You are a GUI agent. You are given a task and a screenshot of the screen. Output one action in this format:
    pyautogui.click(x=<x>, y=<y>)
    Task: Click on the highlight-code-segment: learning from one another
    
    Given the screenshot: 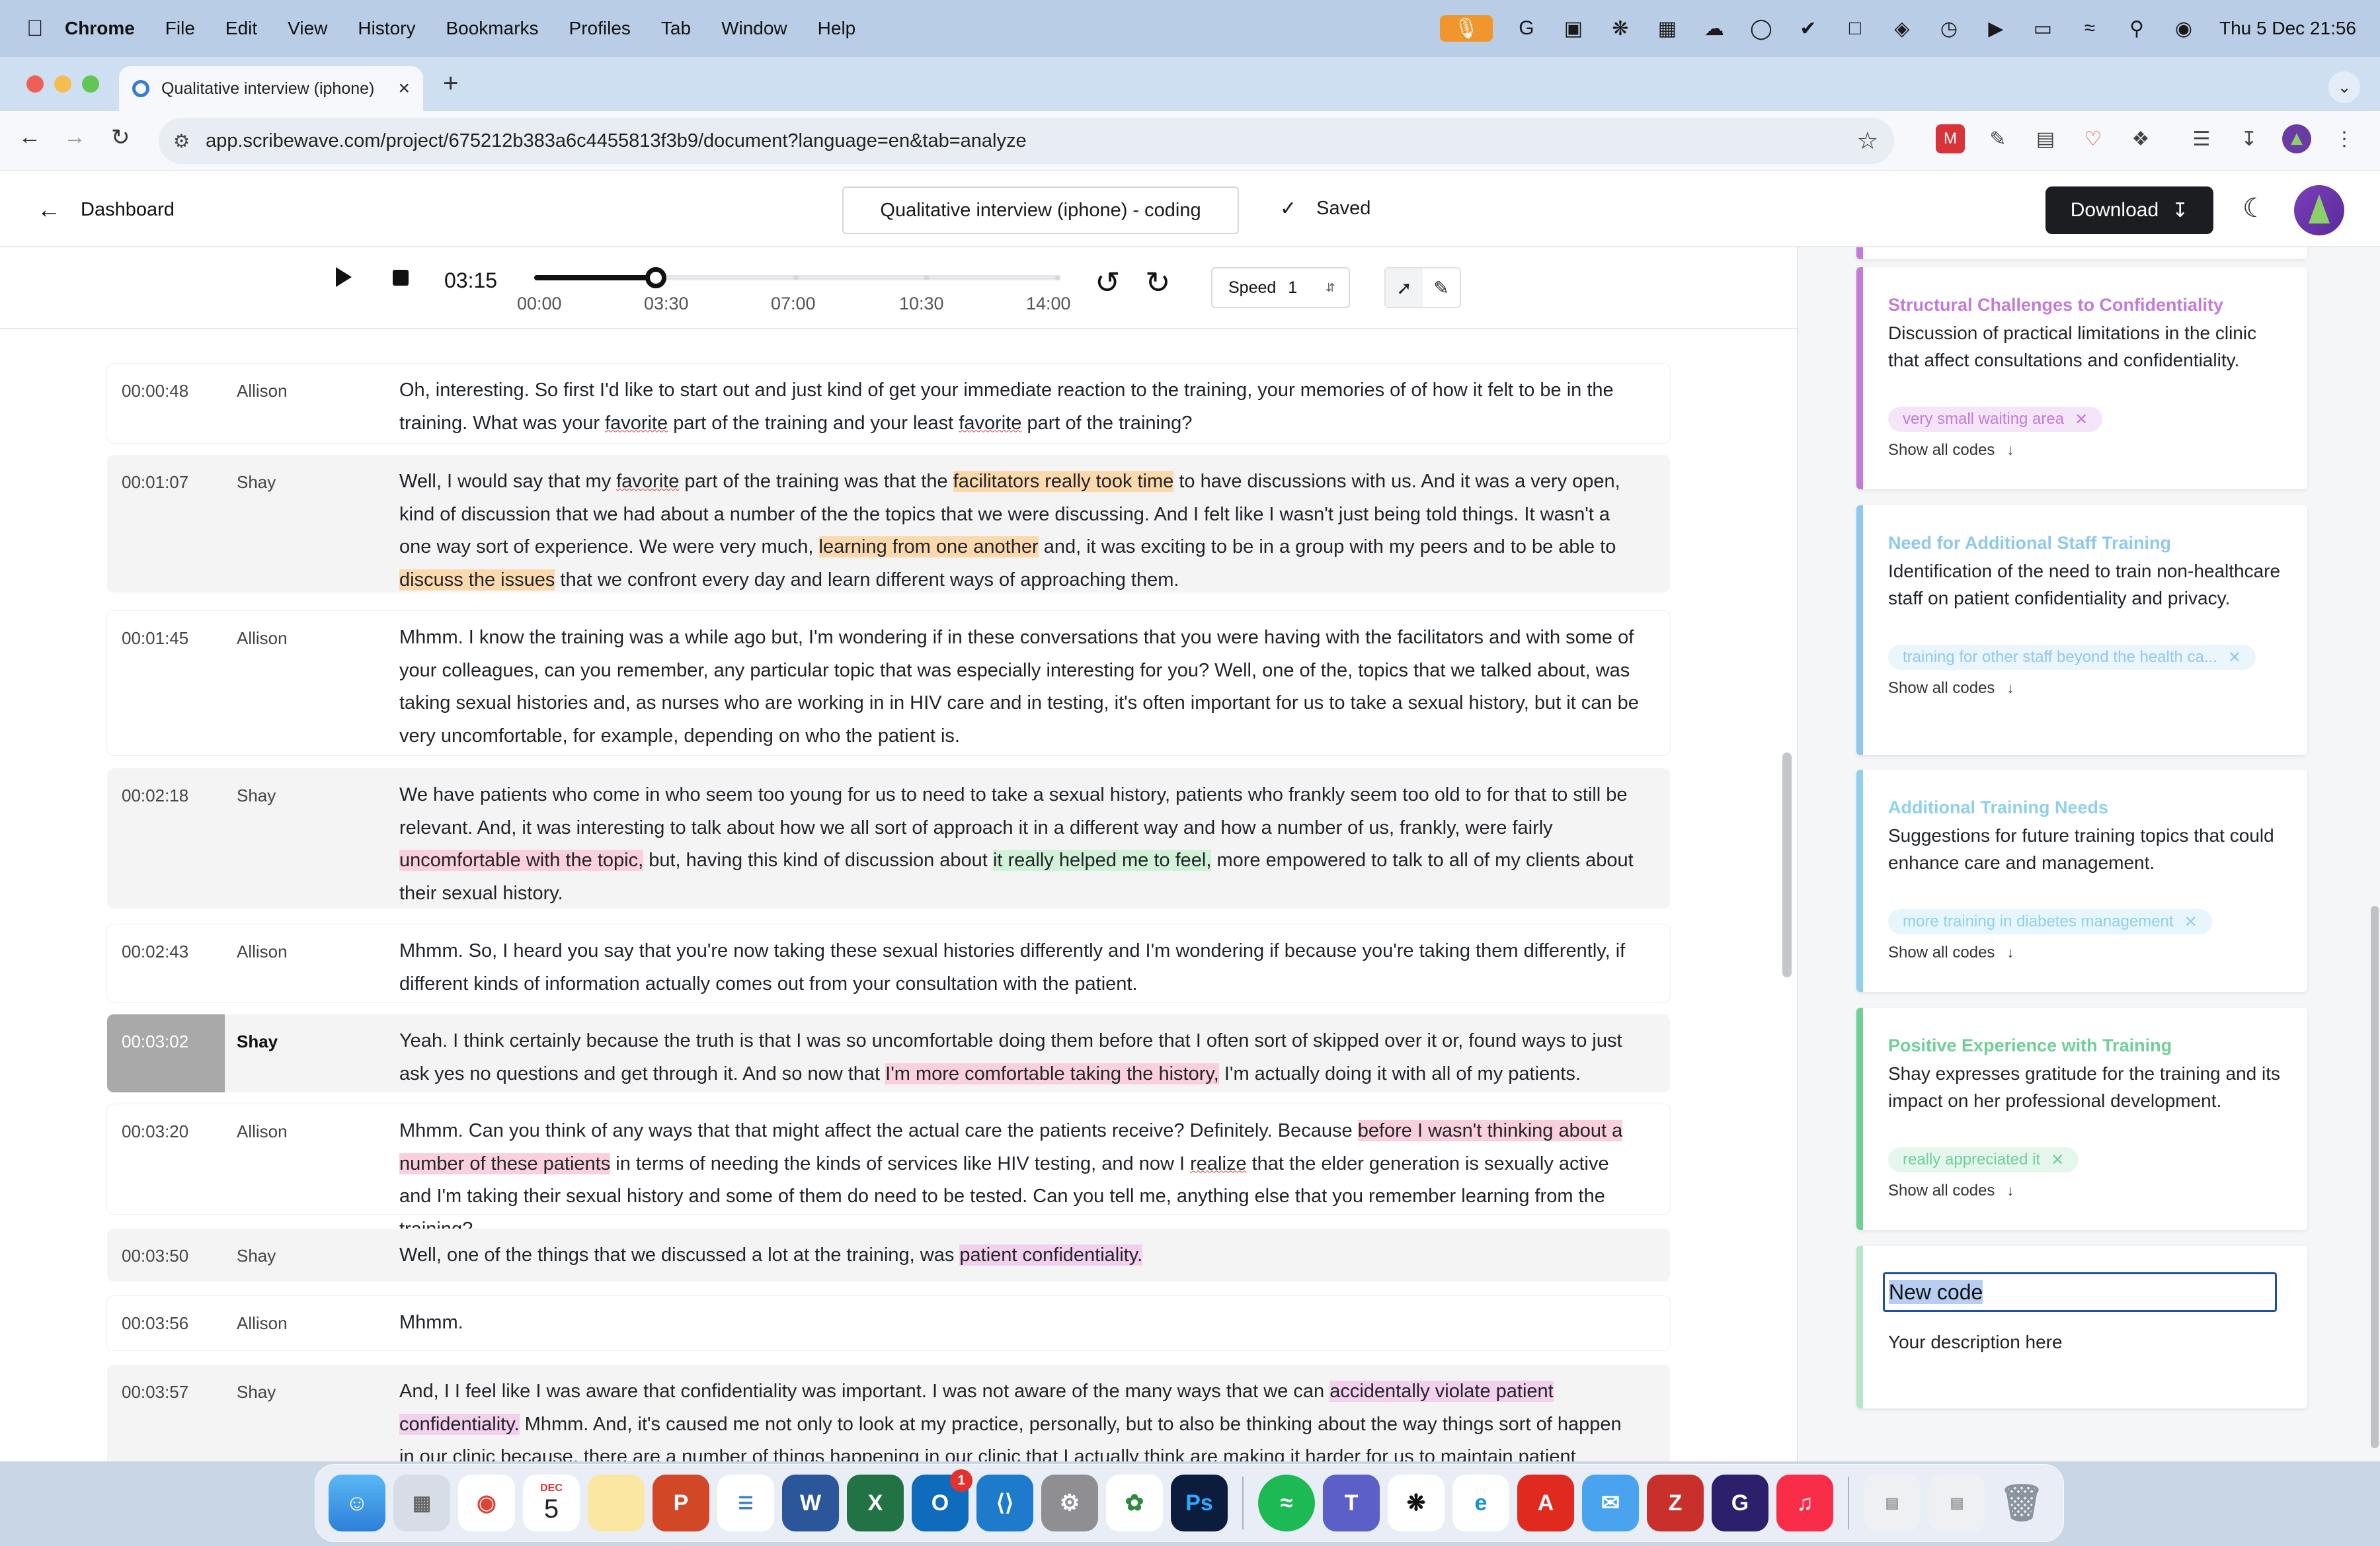 What is the action you would take?
    pyautogui.click(x=928, y=546)
    